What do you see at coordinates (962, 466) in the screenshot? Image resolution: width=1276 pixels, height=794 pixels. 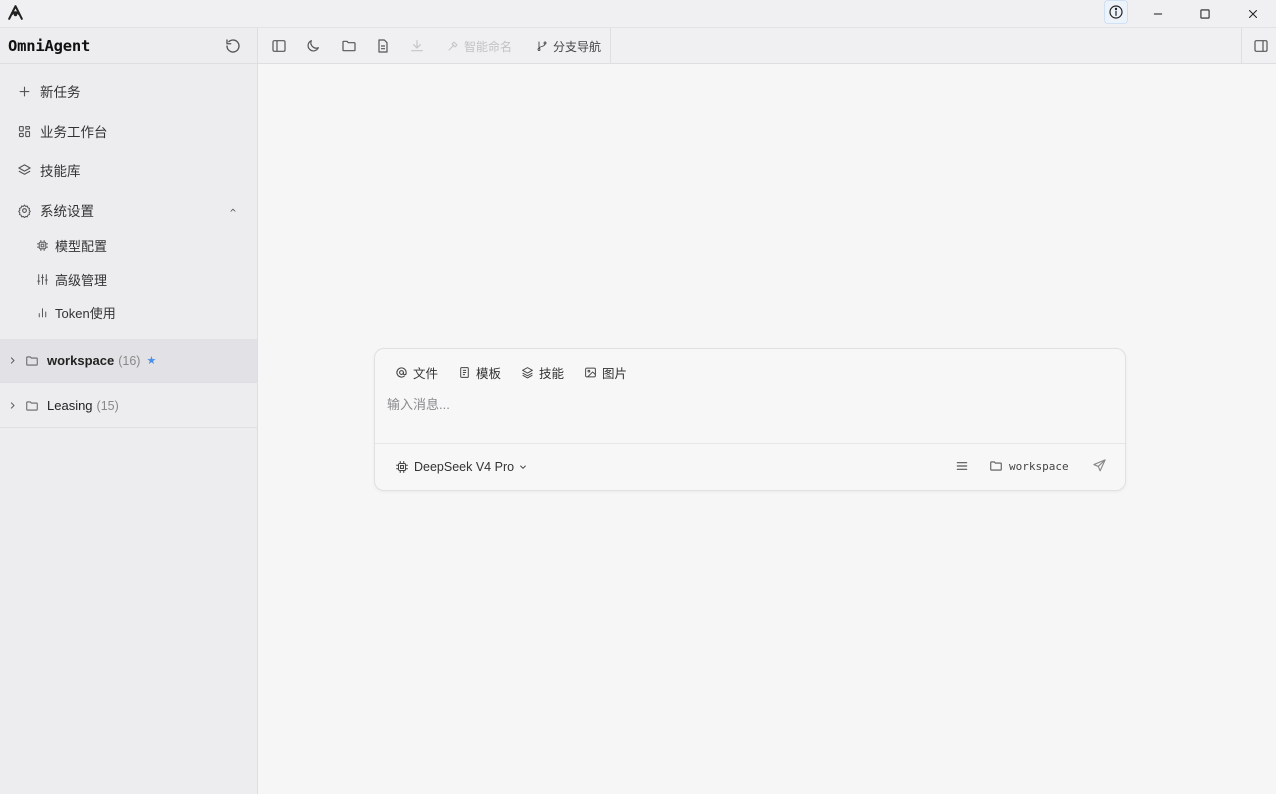 I see `menu-icon` at bounding box center [962, 466].